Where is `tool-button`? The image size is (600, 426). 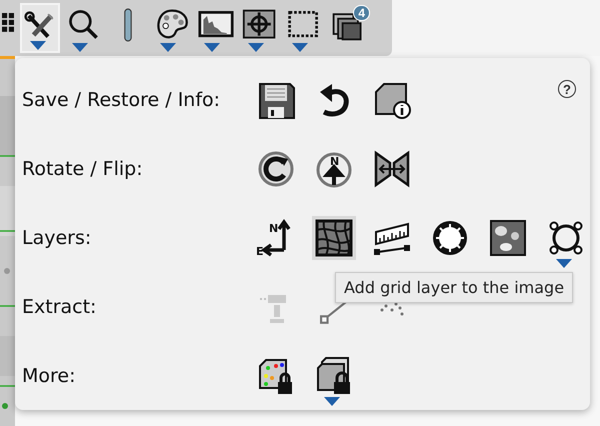
tool-button is located at coordinates (334, 238).